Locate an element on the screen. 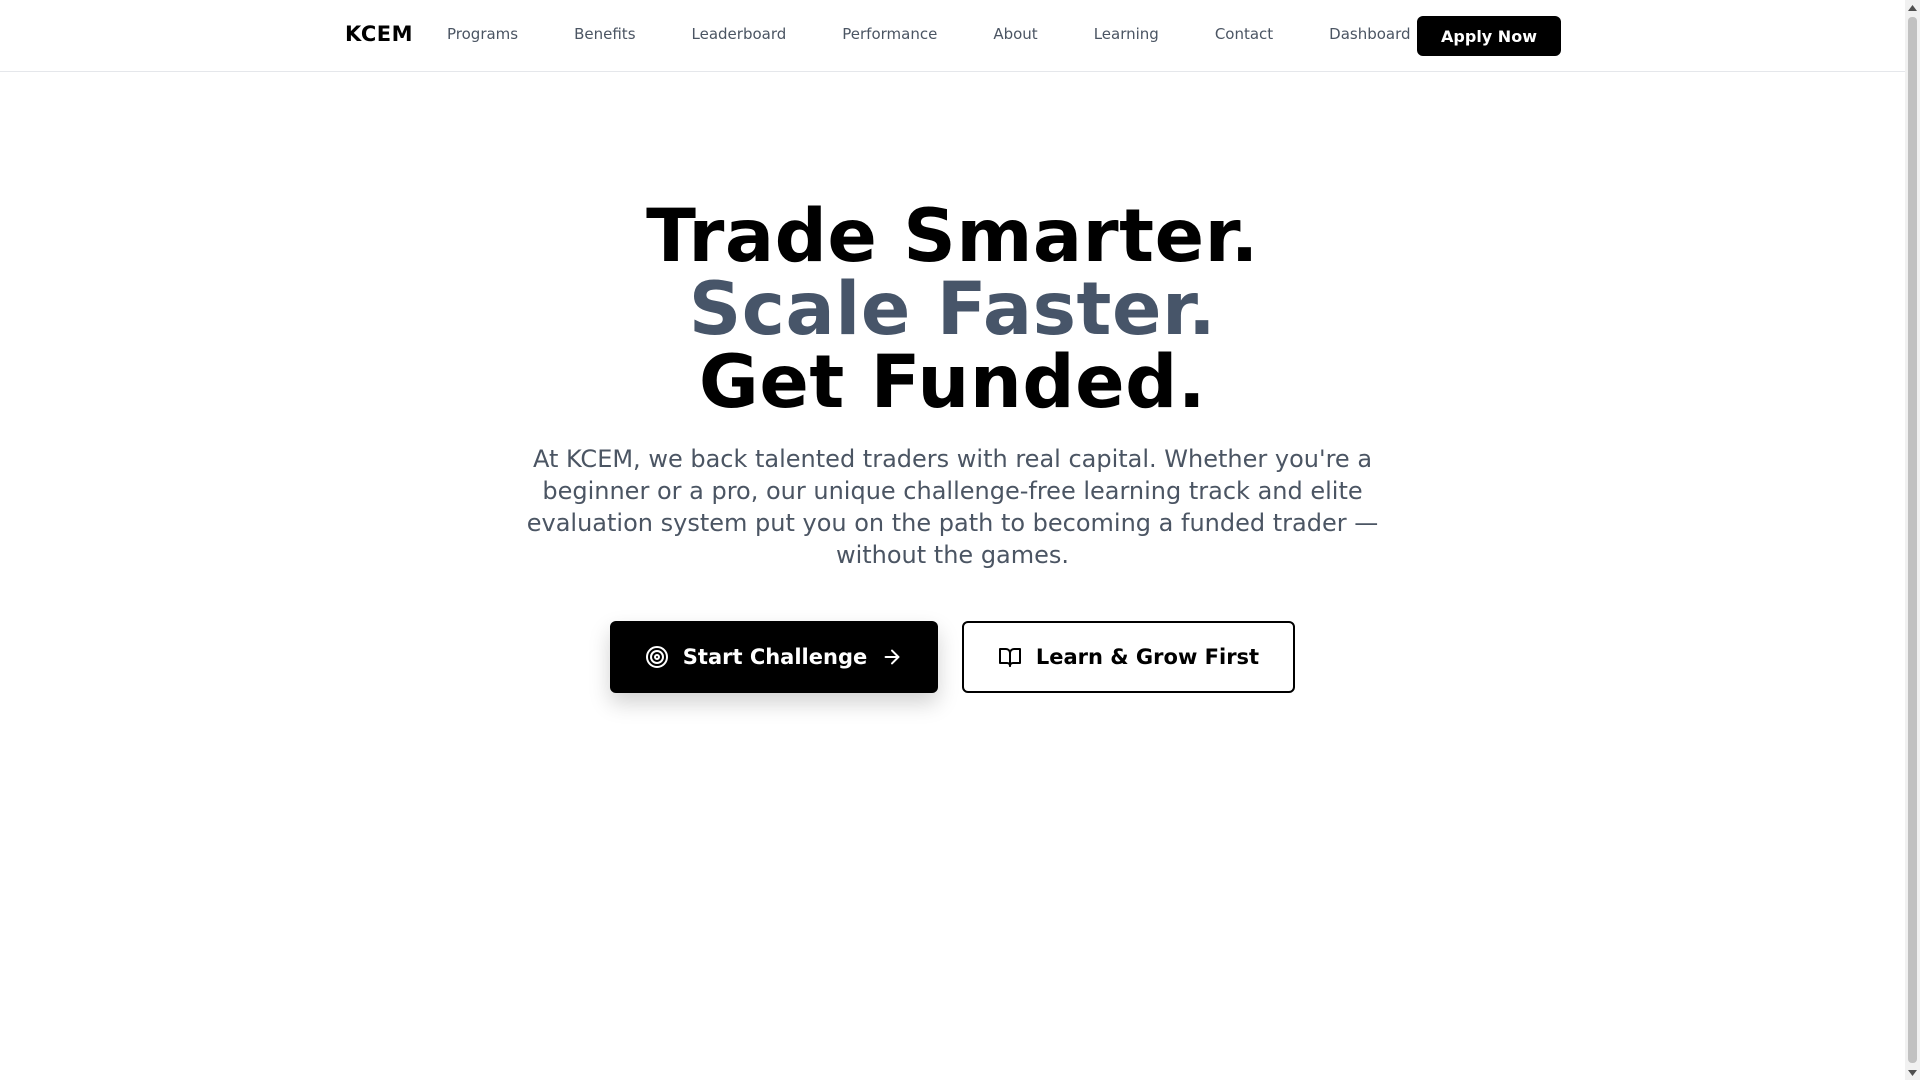  learn-grow-first-label: Learn & Grow First is located at coordinates (1147, 657).